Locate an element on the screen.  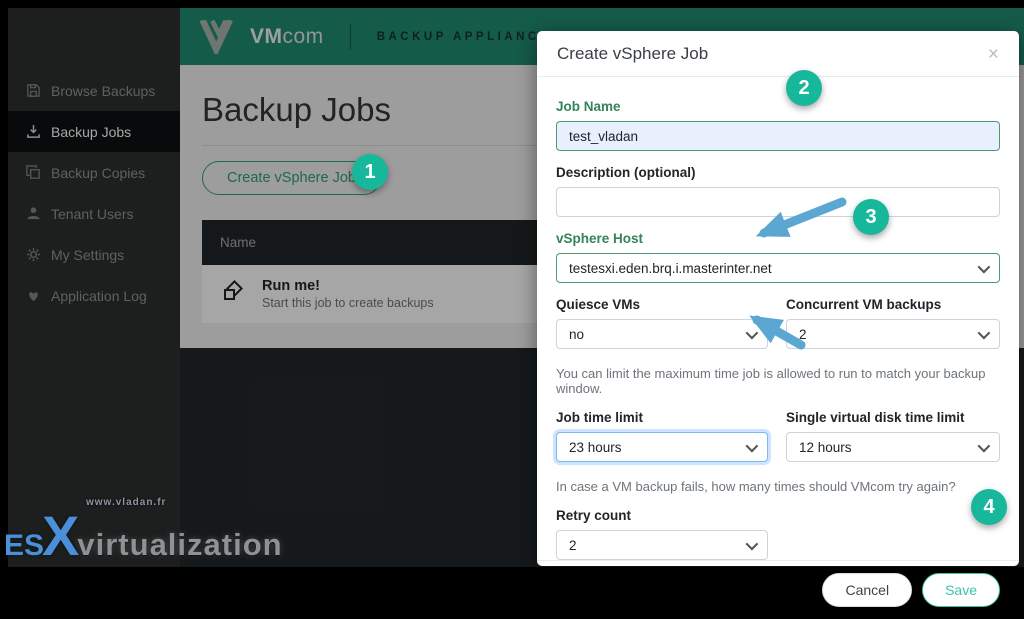
retry-count-label: Retry count is located at coordinates (594, 515).